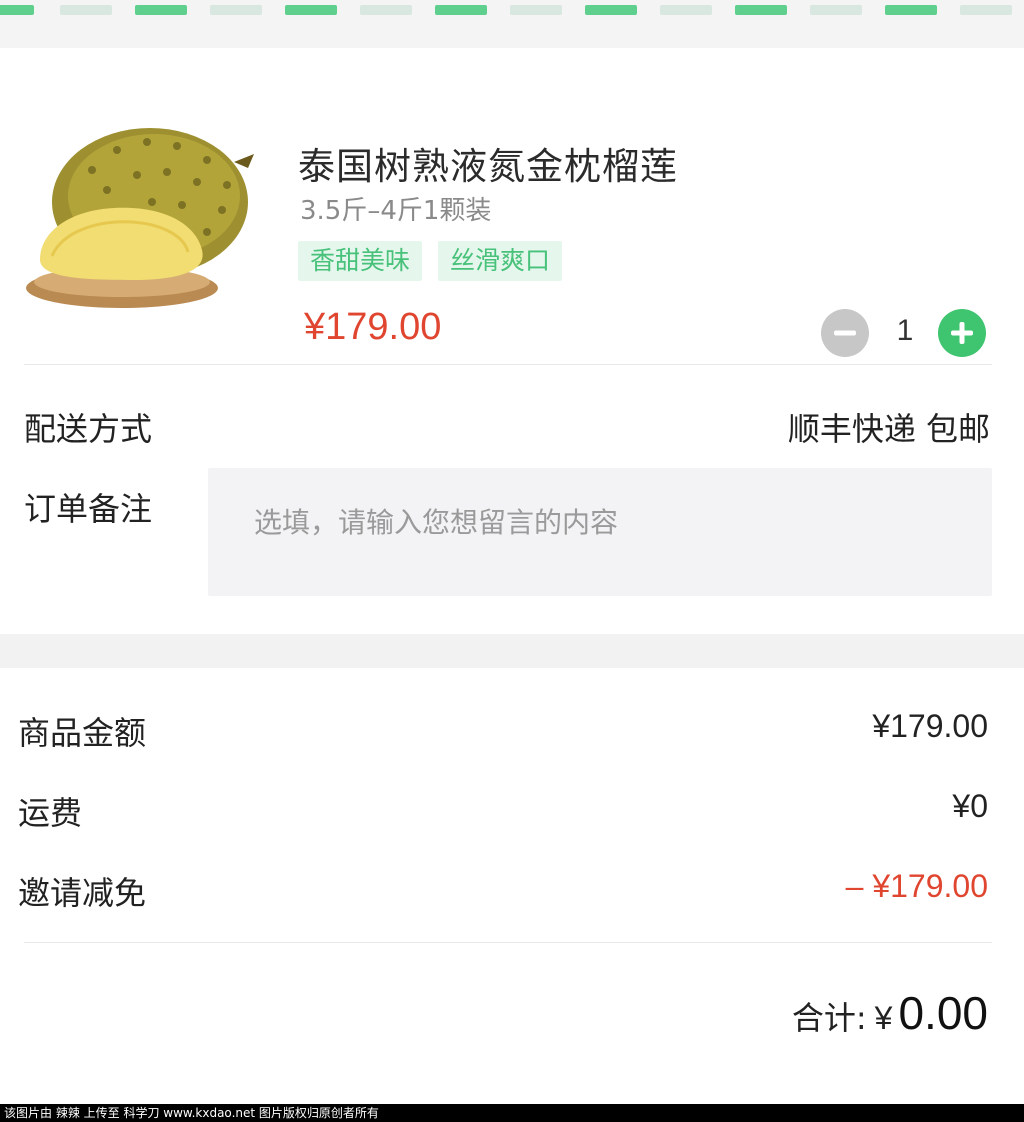 This screenshot has height=1122, width=1024. Describe the element at coordinates (604, 522) in the screenshot. I see `order-note-input` at that location.